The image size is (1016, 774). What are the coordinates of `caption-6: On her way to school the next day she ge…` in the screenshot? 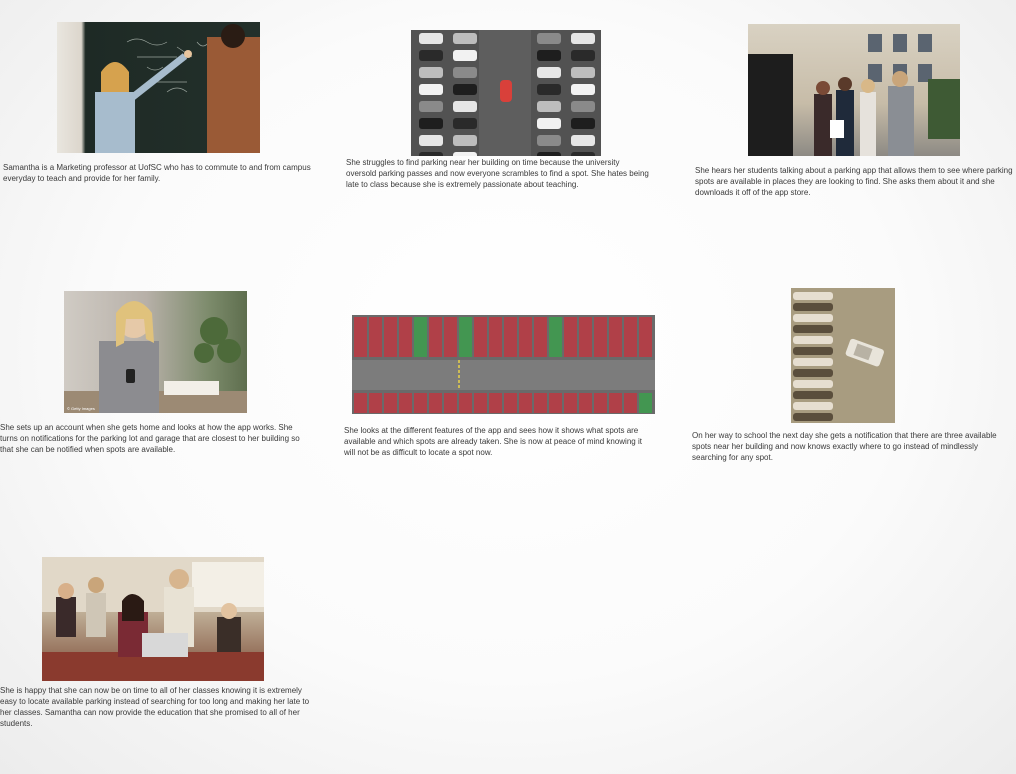 It's located at (844, 446).